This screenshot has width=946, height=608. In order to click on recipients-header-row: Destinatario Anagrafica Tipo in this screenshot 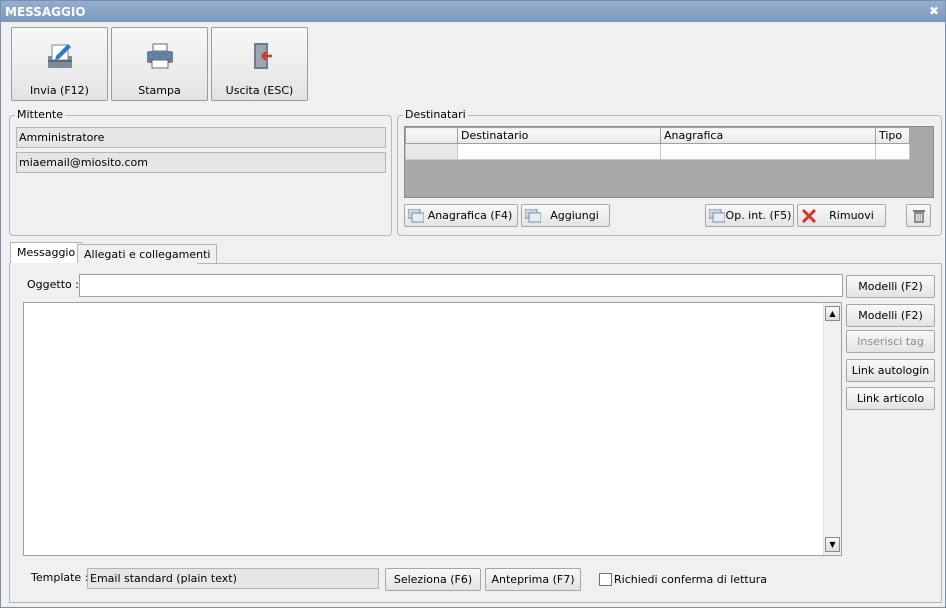, I will do `click(657, 135)`.